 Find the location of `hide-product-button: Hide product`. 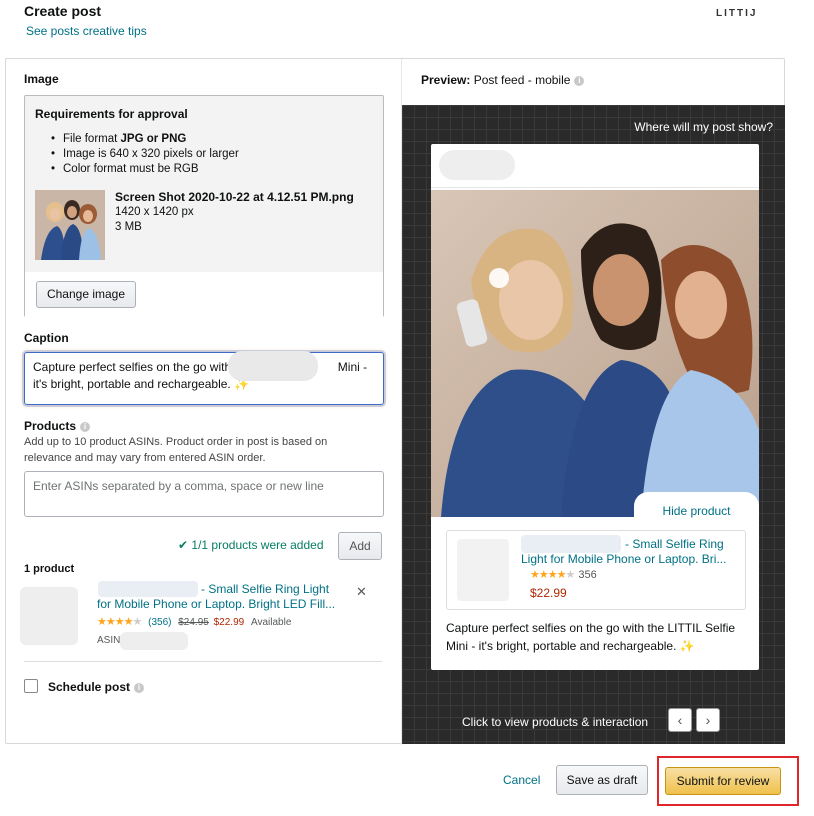

hide-product-button: Hide product is located at coordinates (696, 508).